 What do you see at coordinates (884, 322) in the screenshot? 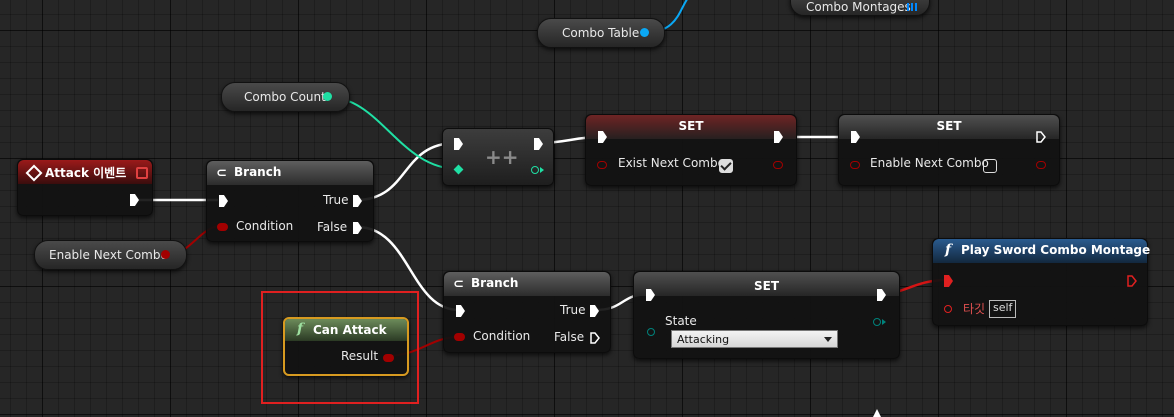
I see `set-state-out-arrow` at bounding box center [884, 322].